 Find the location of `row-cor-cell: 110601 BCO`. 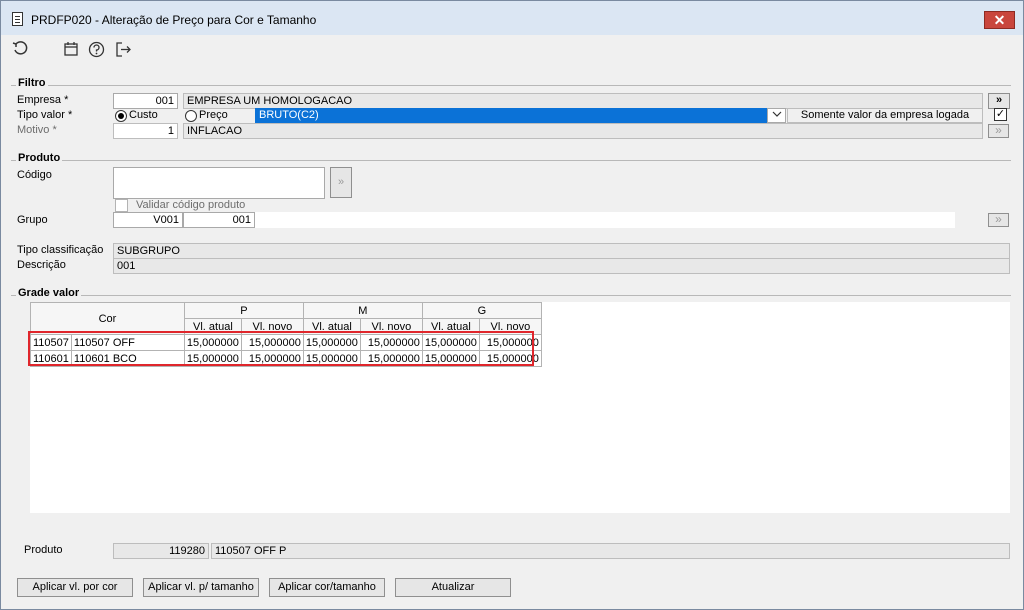

row-cor-cell: 110601 BCO is located at coordinates (127, 358).